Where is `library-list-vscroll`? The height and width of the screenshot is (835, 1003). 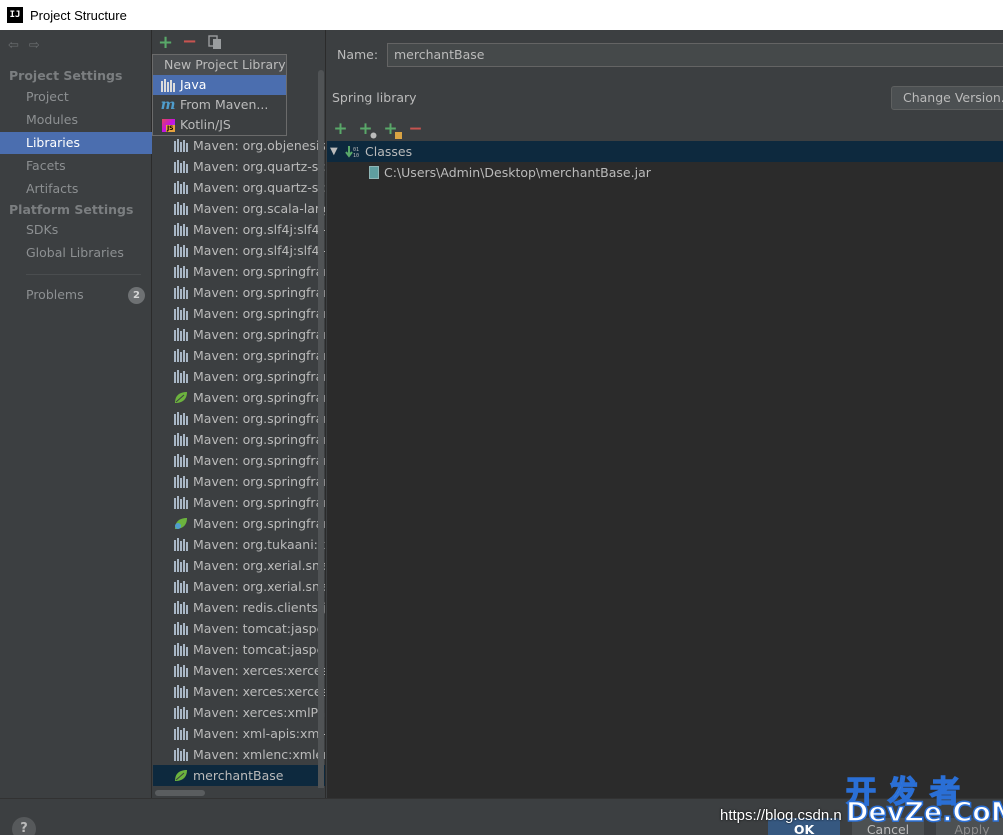 library-list-vscroll is located at coordinates (321, 434).